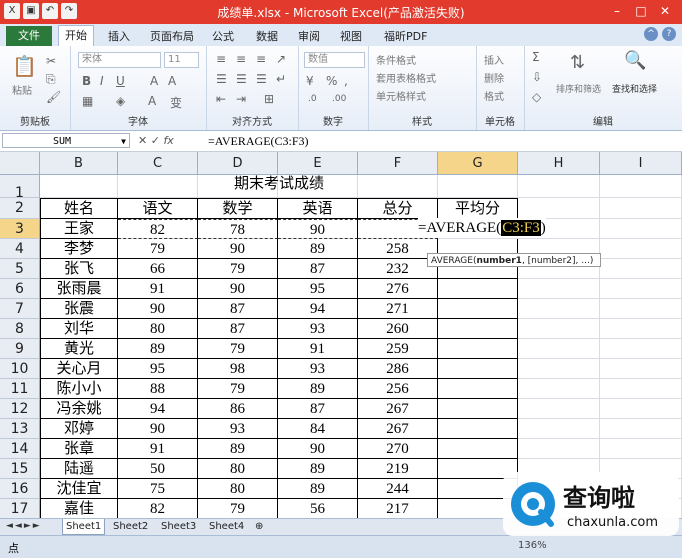 The image size is (682, 558). I want to click on data-cell: 张飞, so click(79, 269).